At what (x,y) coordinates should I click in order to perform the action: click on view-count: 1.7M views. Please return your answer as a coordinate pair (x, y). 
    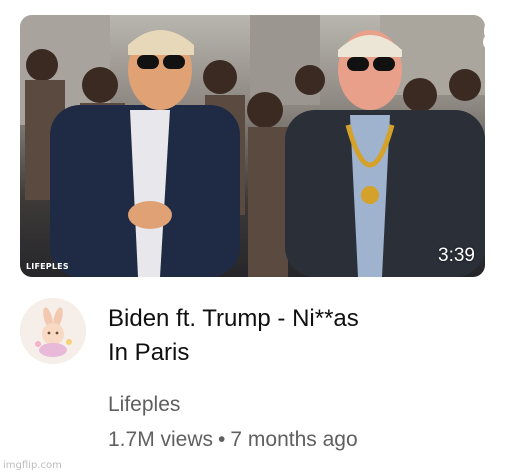
    Looking at the image, I should click on (161, 439).